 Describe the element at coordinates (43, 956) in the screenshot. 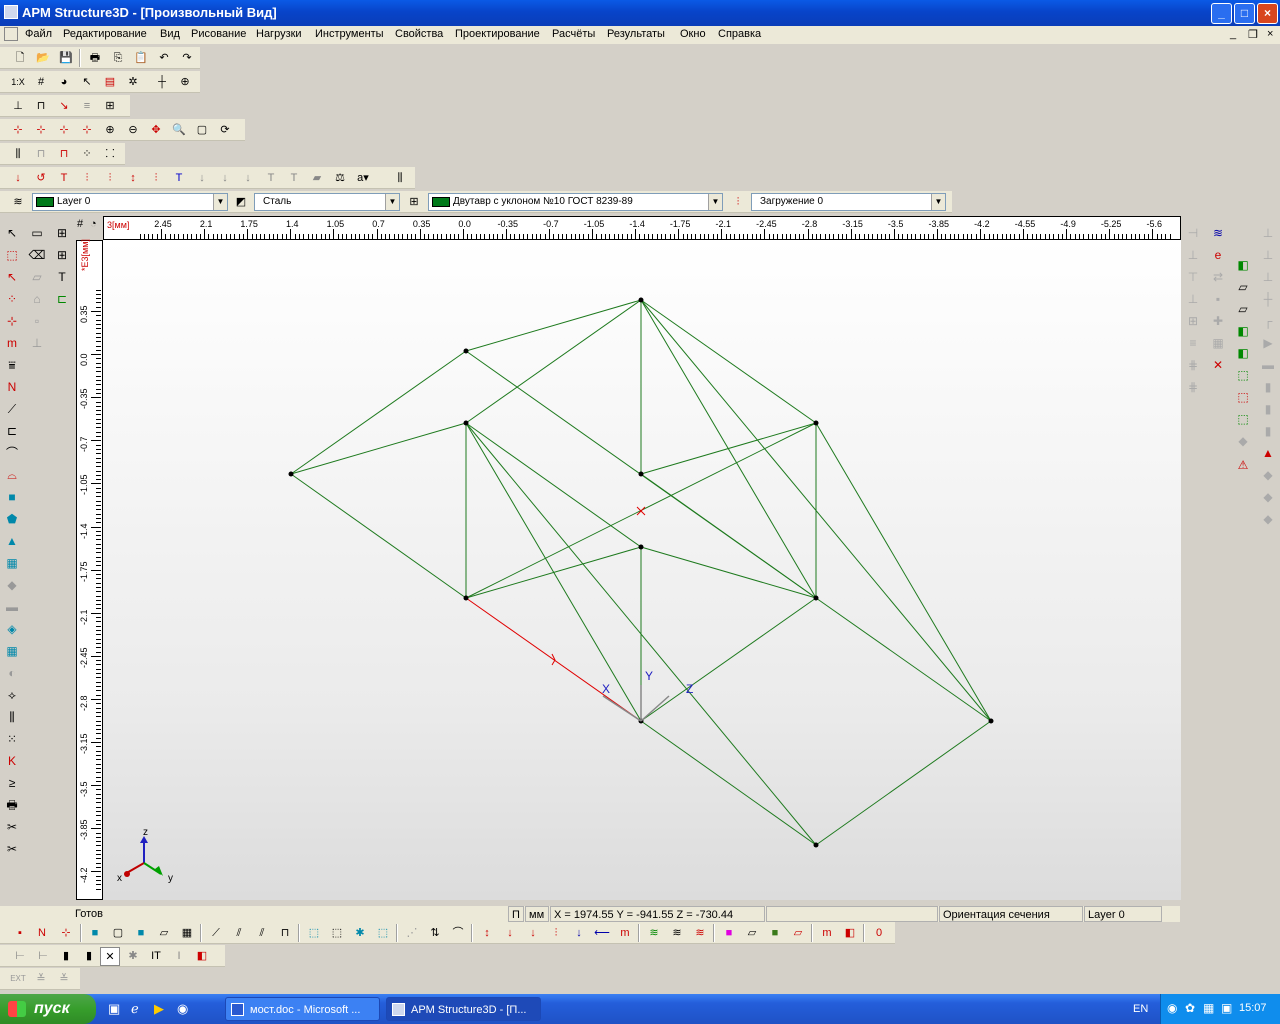

I see `display-2-icon: ⊢` at that location.